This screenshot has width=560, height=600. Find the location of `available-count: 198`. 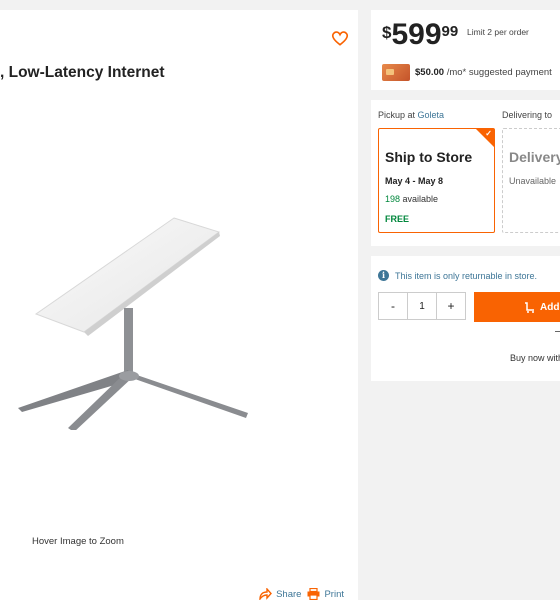

available-count: 198 is located at coordinates (393, 199).